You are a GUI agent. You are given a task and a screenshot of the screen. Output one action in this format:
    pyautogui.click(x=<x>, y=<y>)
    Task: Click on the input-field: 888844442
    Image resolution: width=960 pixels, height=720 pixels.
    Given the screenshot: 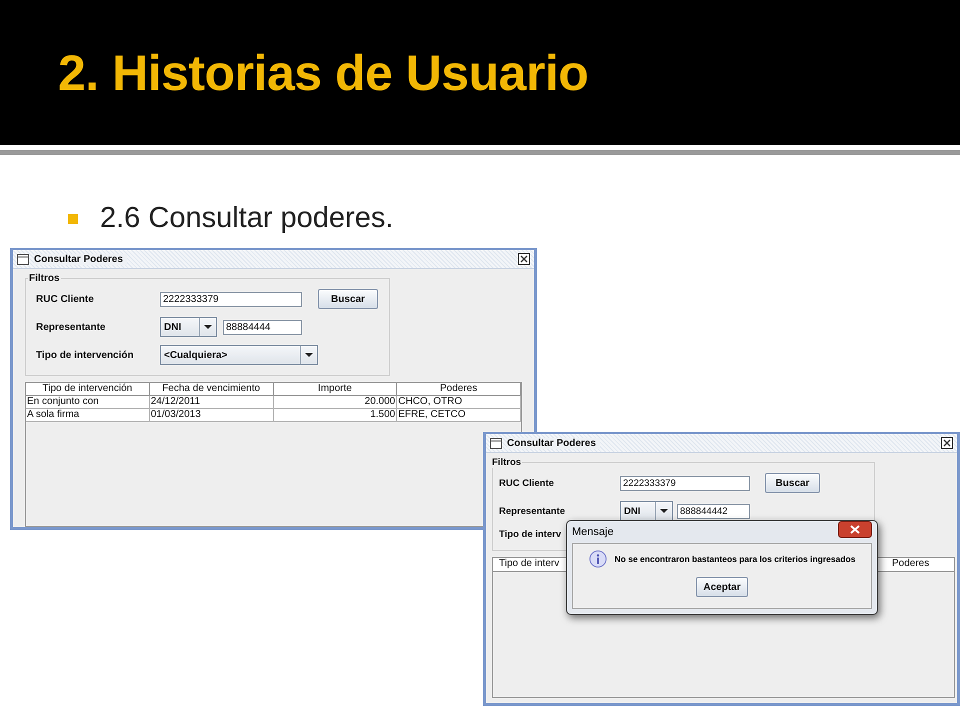 What is the action you would take?
    pyautogui.click(x=713, y=511)
    